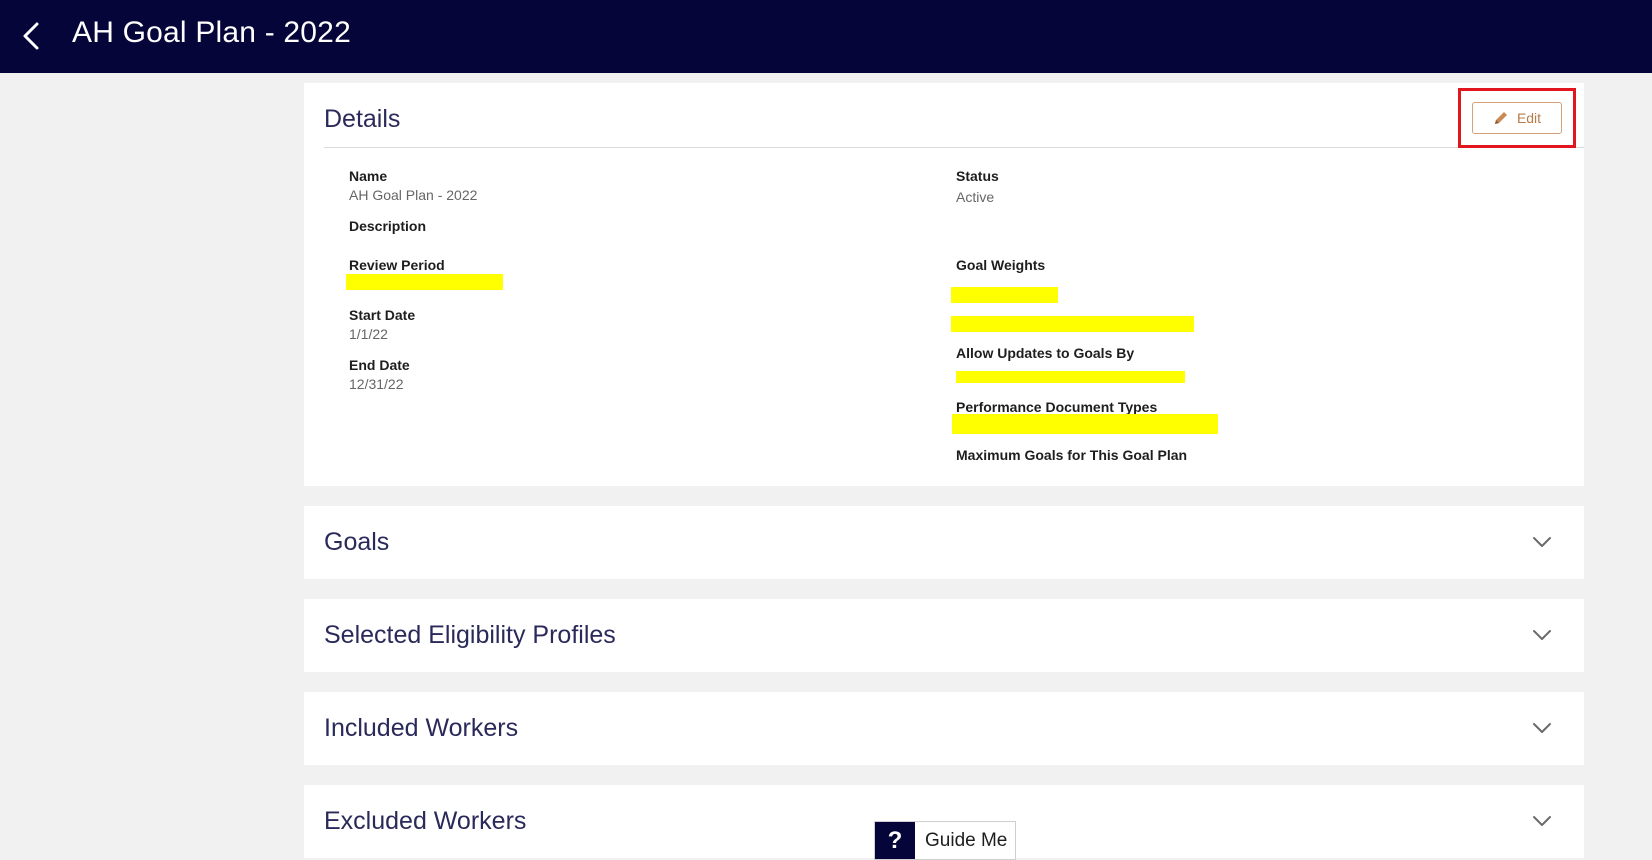  What do you see at coordinates (424, 282) in the screenshot?
I see `review-period-redaction` at bounding box center [424, 282].